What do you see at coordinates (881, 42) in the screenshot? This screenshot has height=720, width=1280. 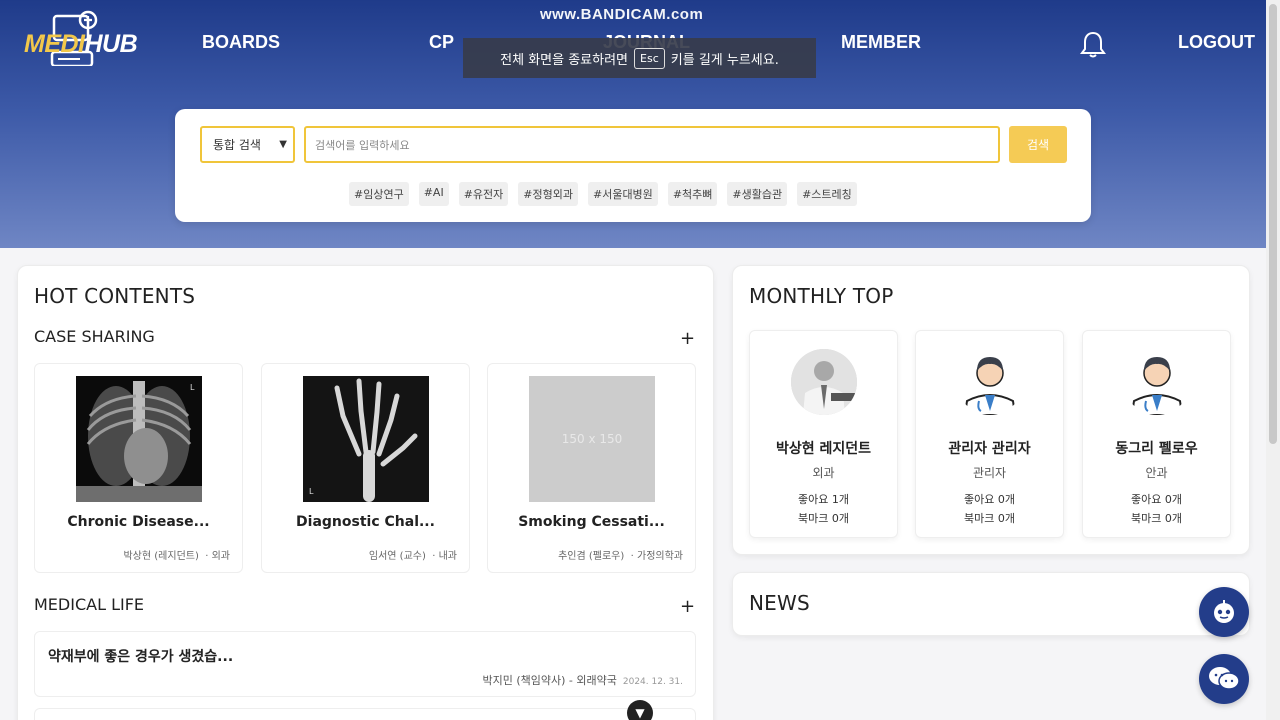 I see `nav-member: MEMBER` at bounding box center [881, 42].